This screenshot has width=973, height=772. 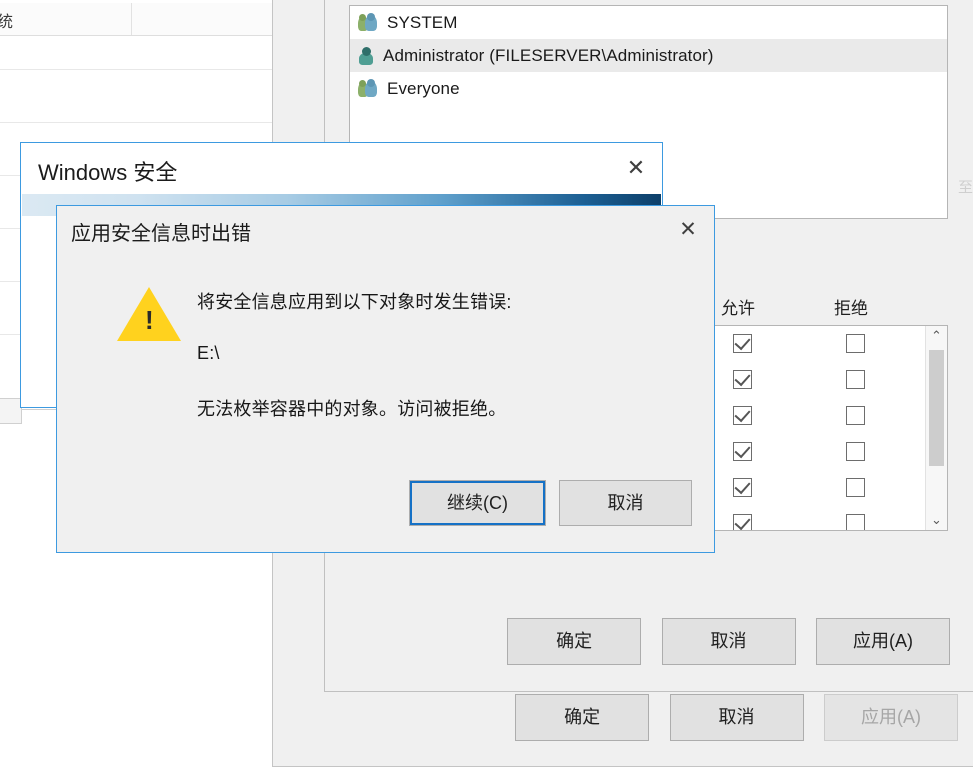 I want to click on list-item: SYSTEM, so click(x=648, y=22).